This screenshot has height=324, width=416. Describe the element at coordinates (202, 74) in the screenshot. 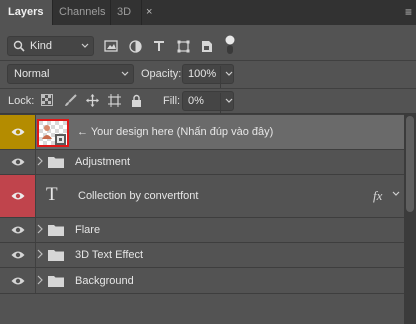

I see `opacity-value: 100%` at that location.